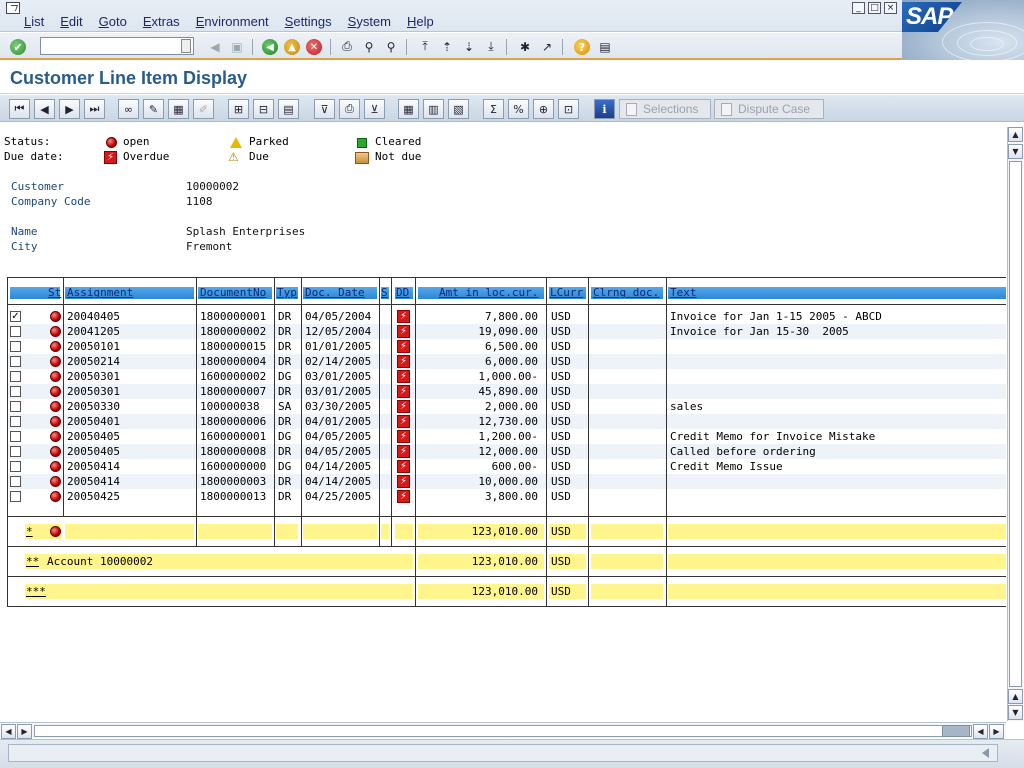 This screenshot has height=768, width=1024. I want to click on back-icon: ◀, so click(270, 47).